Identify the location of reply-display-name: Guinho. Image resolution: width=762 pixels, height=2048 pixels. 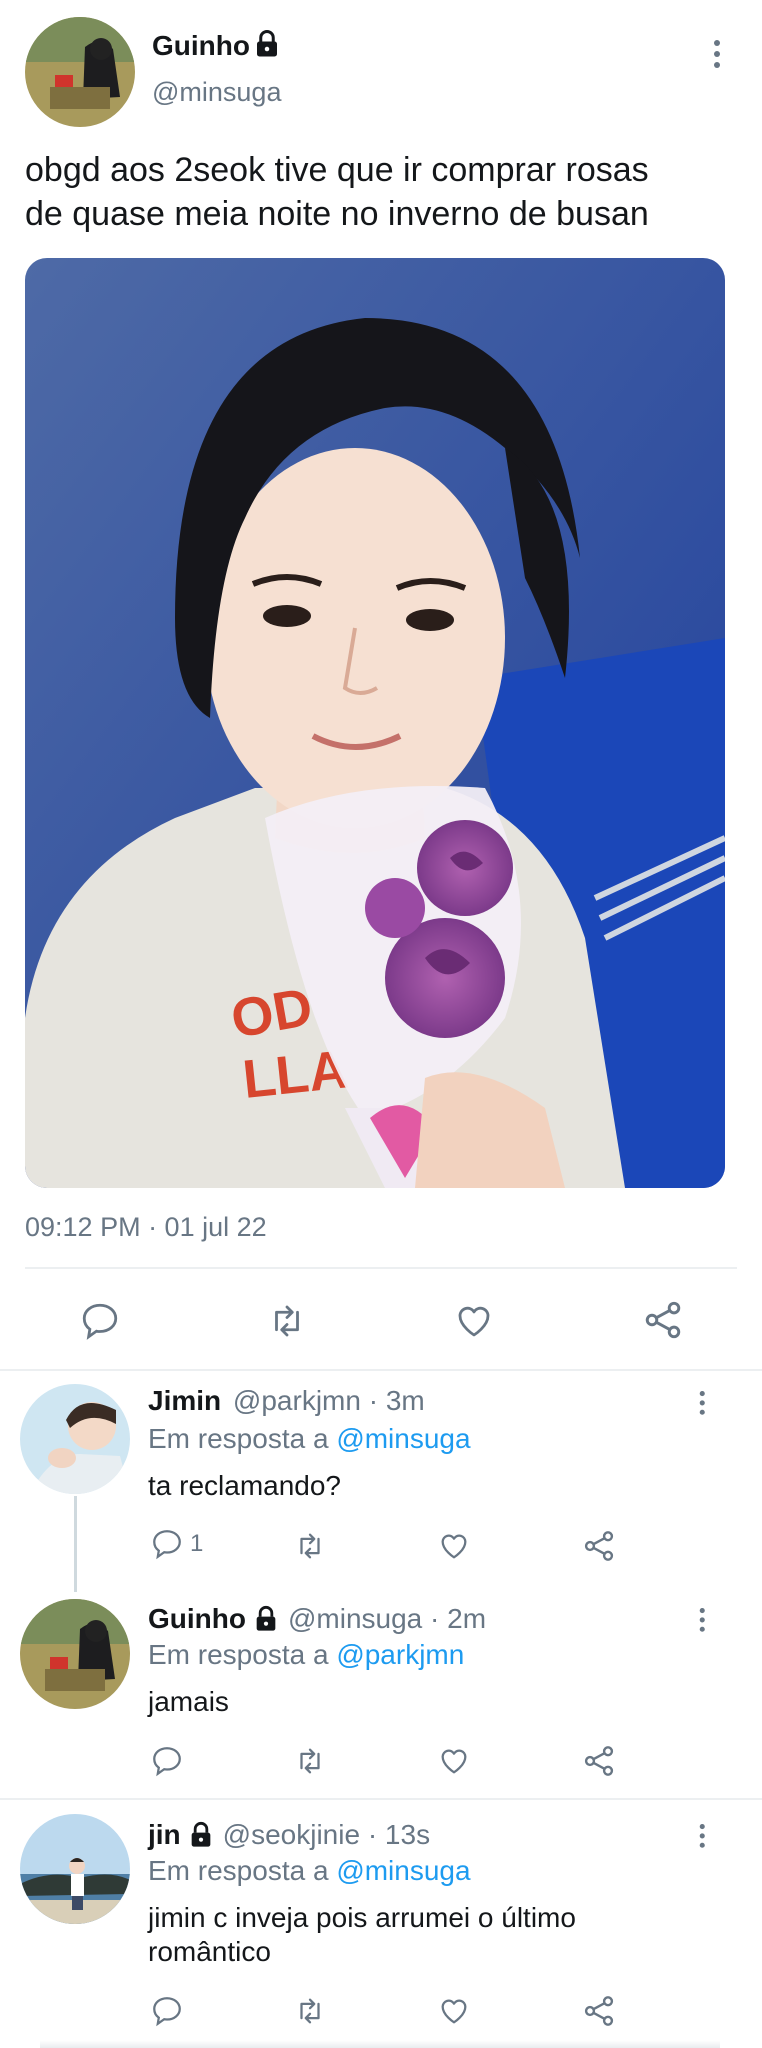
(197, 1619).